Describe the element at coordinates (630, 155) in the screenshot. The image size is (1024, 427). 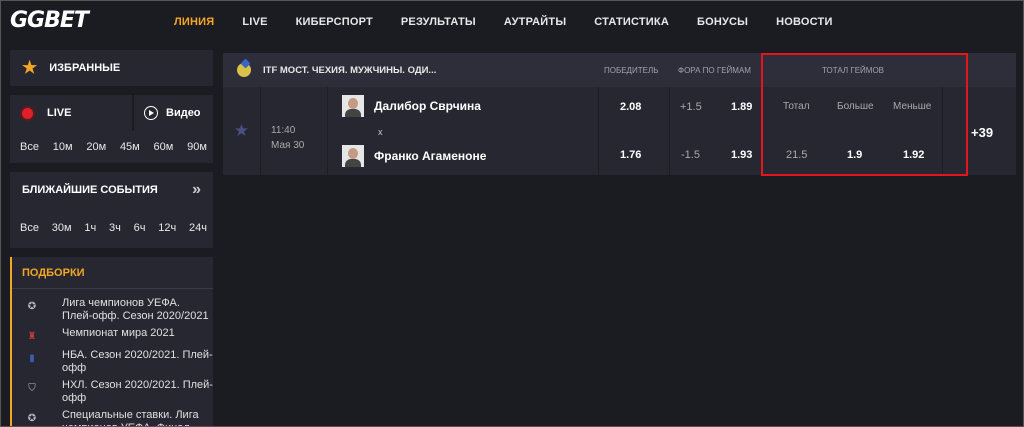
I see `winner-odd-2: 1.76` at that location.